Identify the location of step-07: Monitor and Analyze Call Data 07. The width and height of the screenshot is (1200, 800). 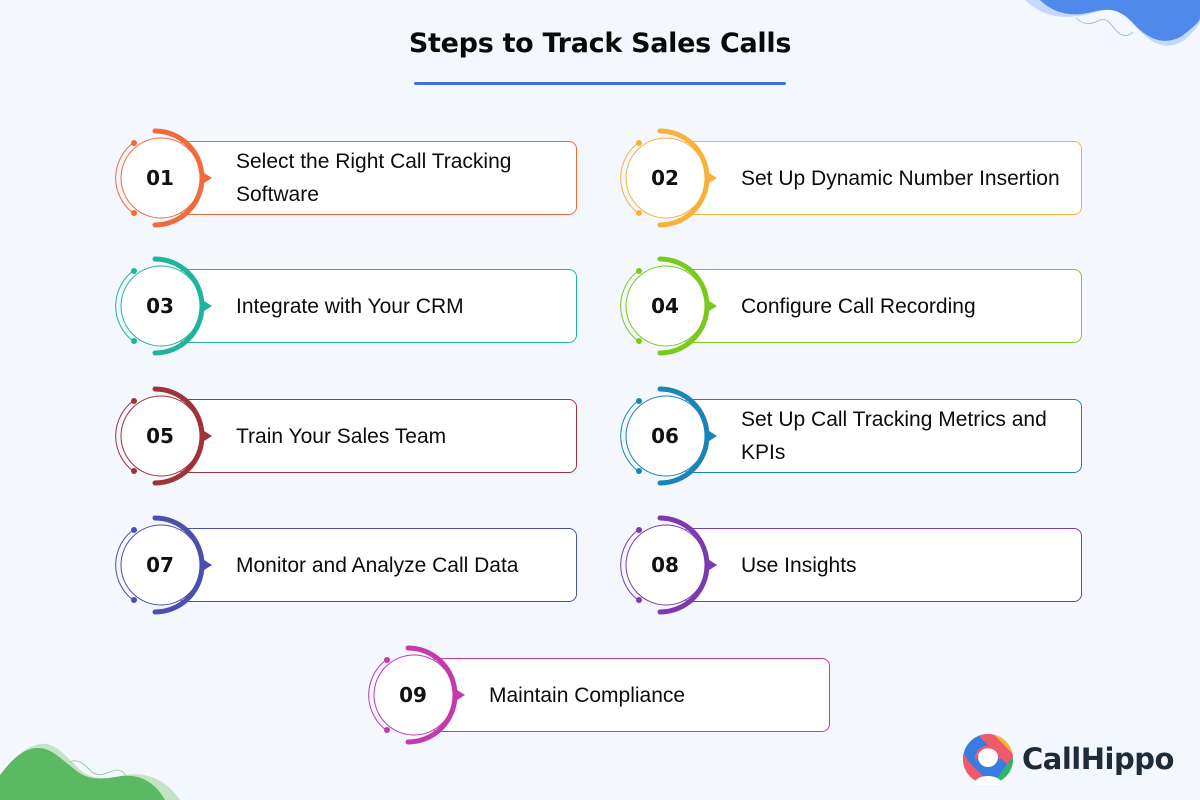
(350, 565).